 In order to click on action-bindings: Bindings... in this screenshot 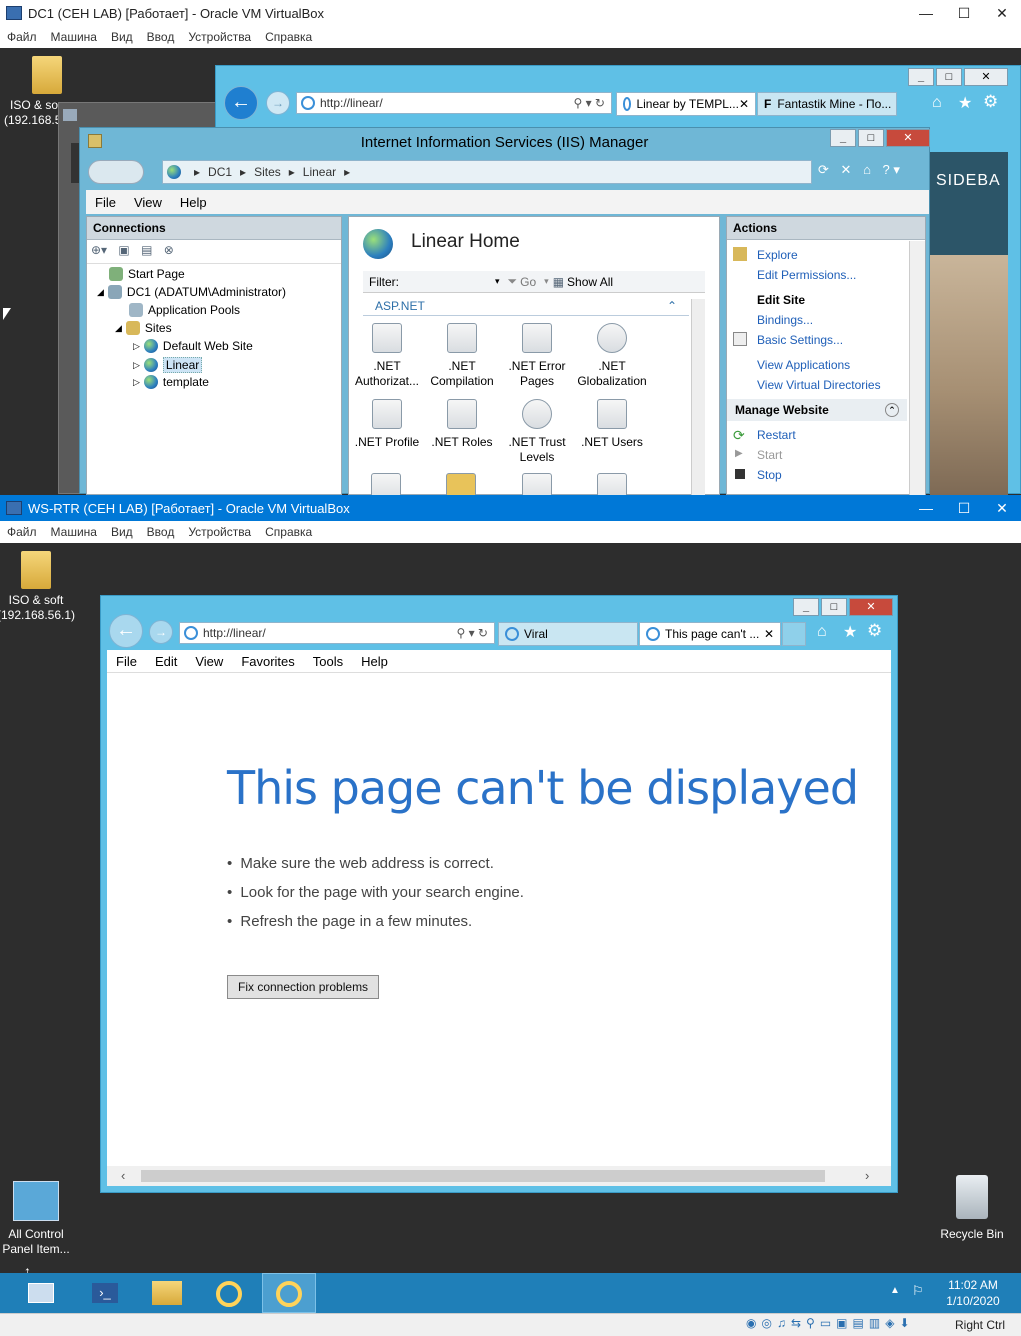, I will do `click(785, 320)`.